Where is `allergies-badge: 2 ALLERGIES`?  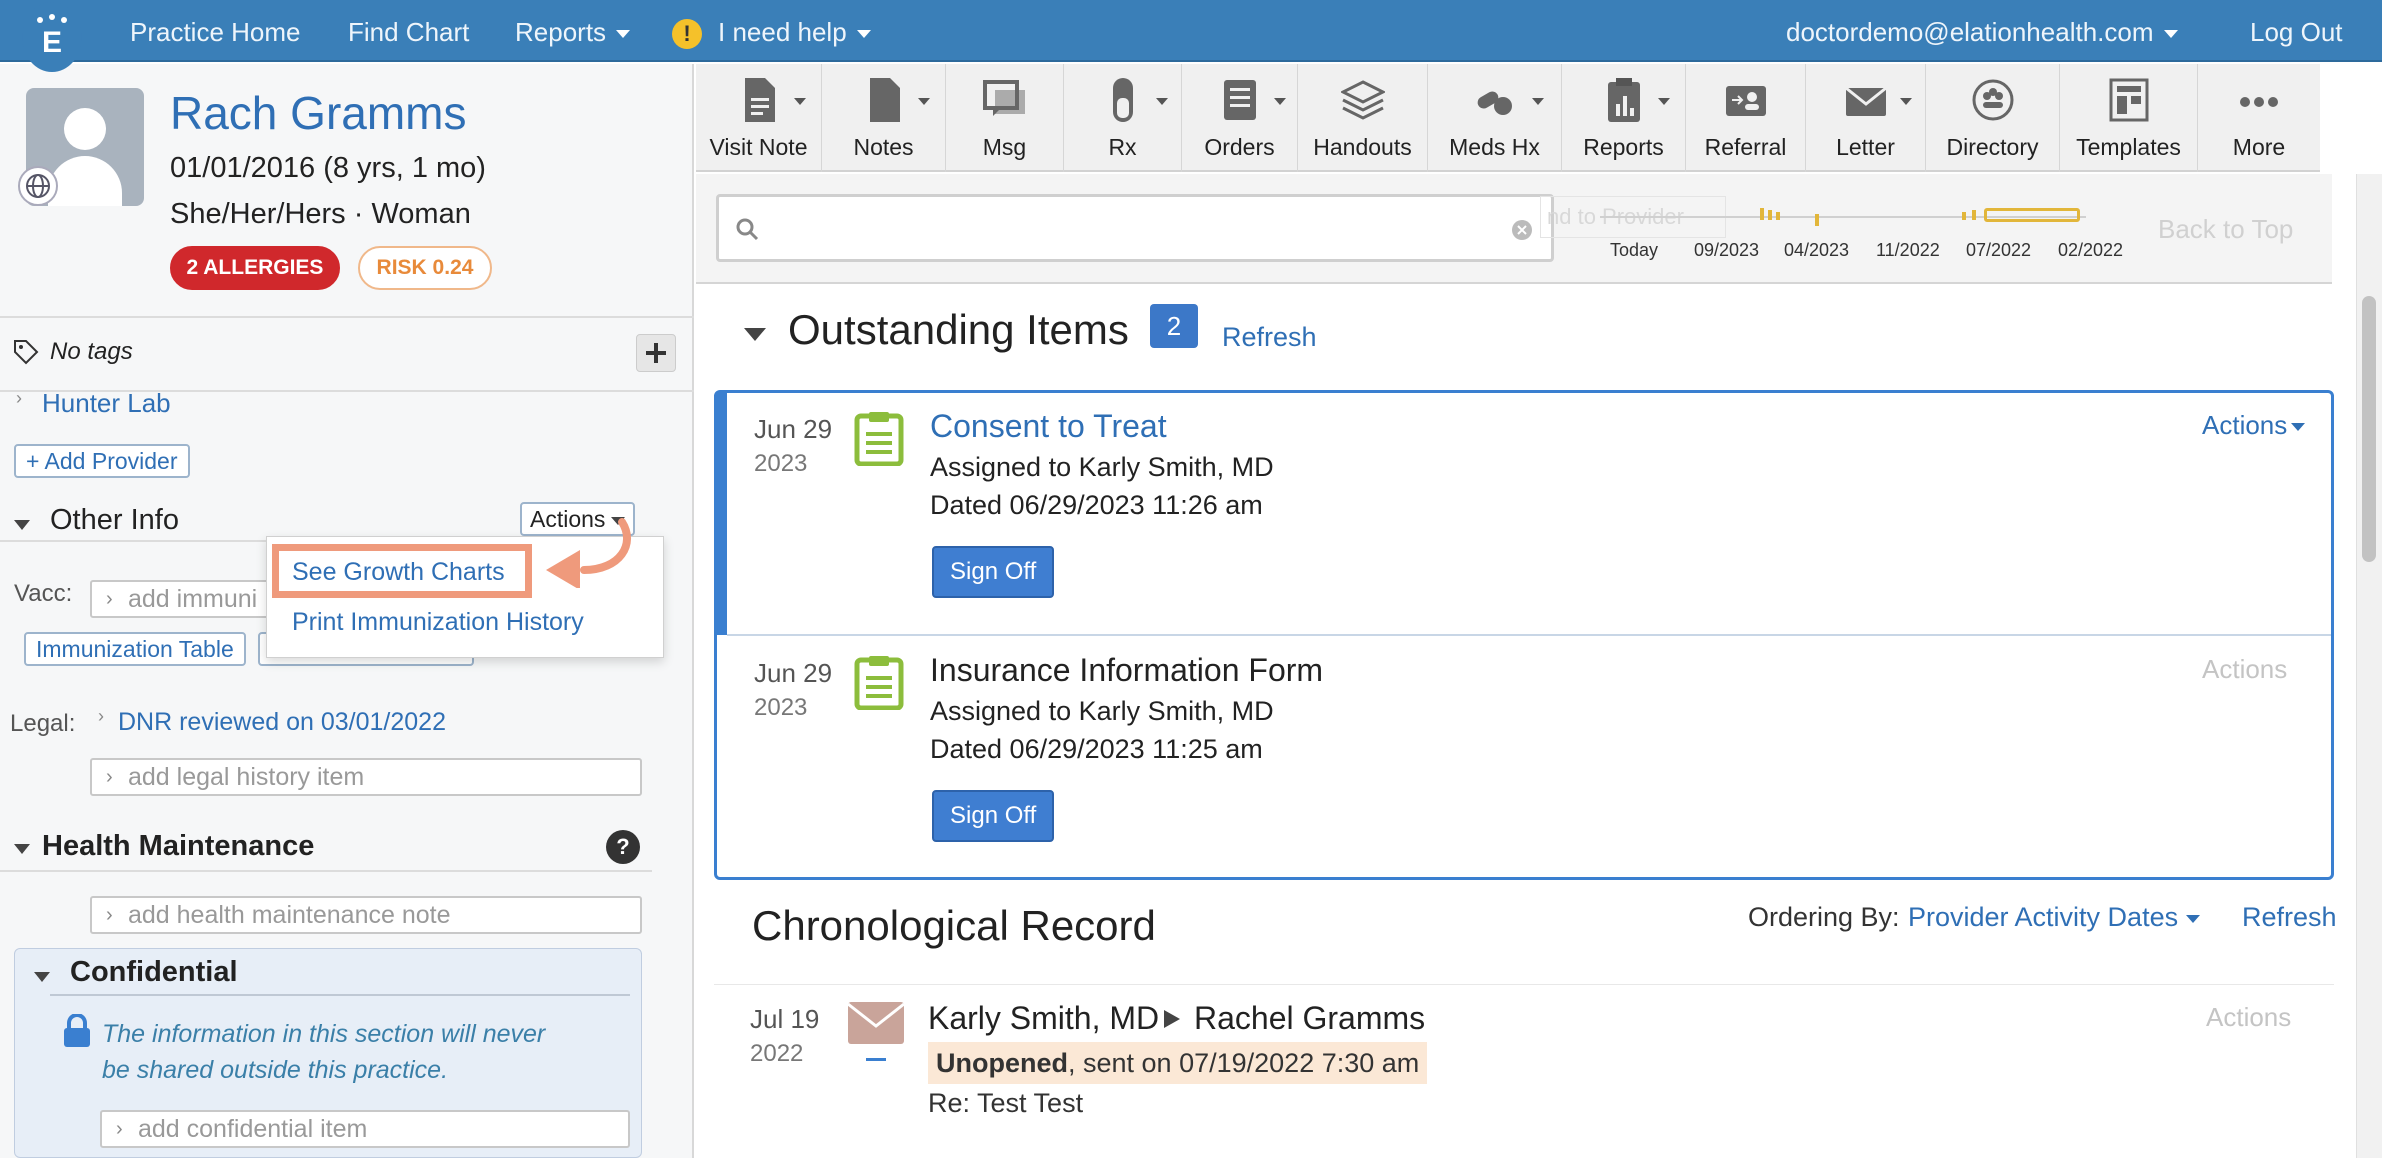 allergies-badge: 2 ALLERGIES is located at coordinates (255, 268).